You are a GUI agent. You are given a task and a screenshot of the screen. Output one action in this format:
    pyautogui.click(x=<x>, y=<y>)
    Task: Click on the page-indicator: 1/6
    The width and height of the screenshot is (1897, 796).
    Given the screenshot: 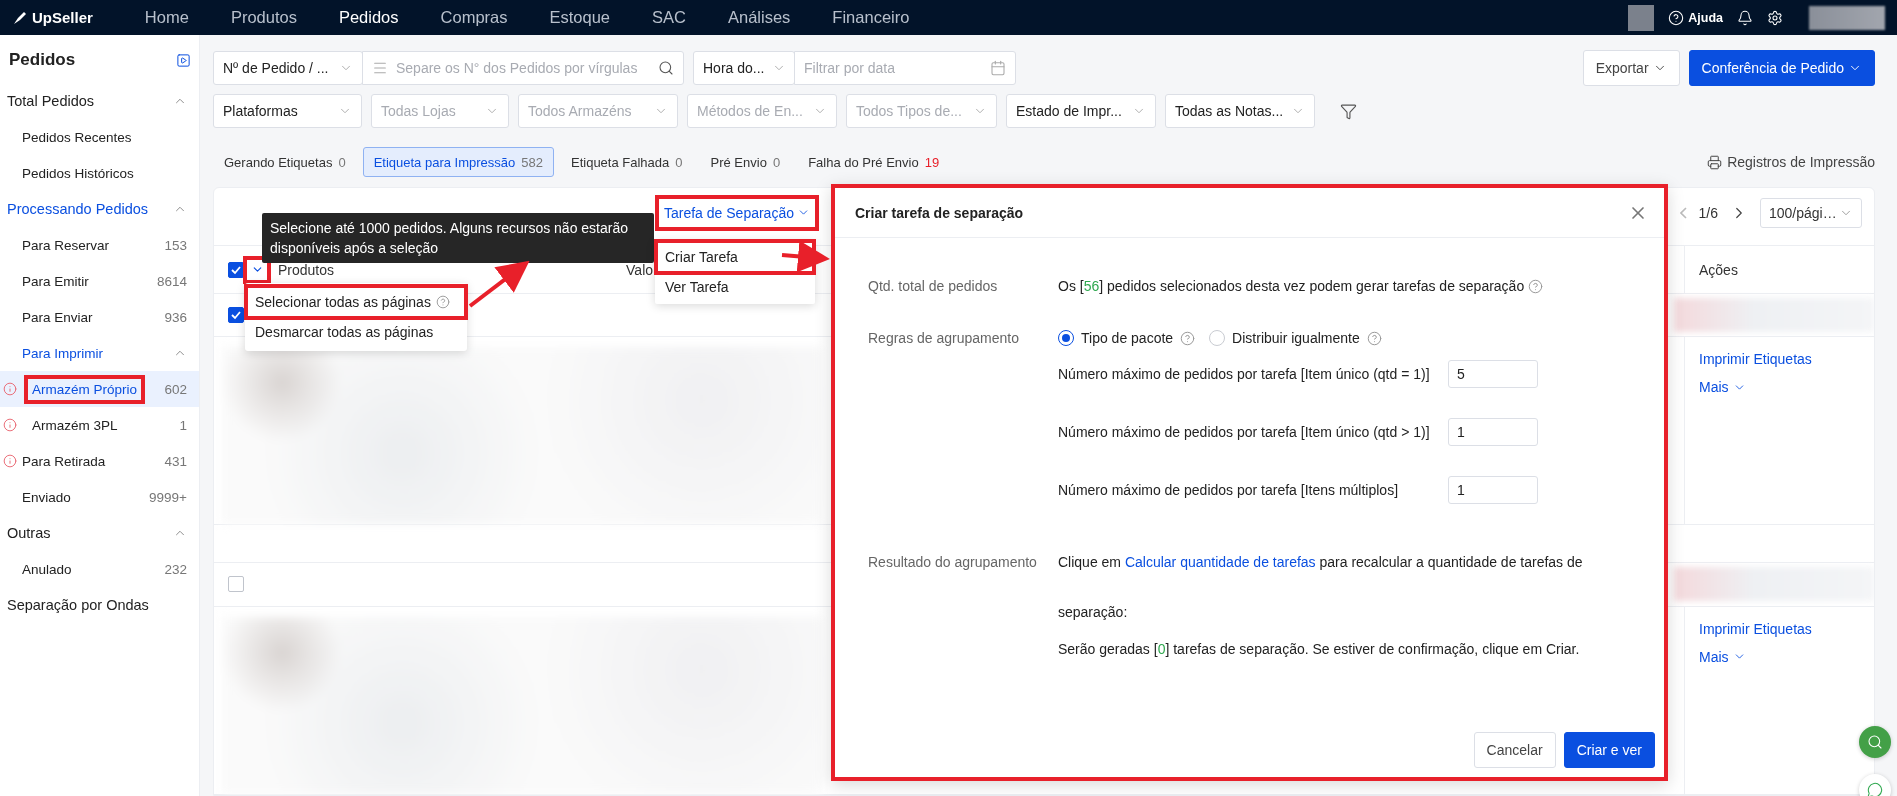 What is the action you would take?
    pyautogui.click(x=1708, y=212)
    